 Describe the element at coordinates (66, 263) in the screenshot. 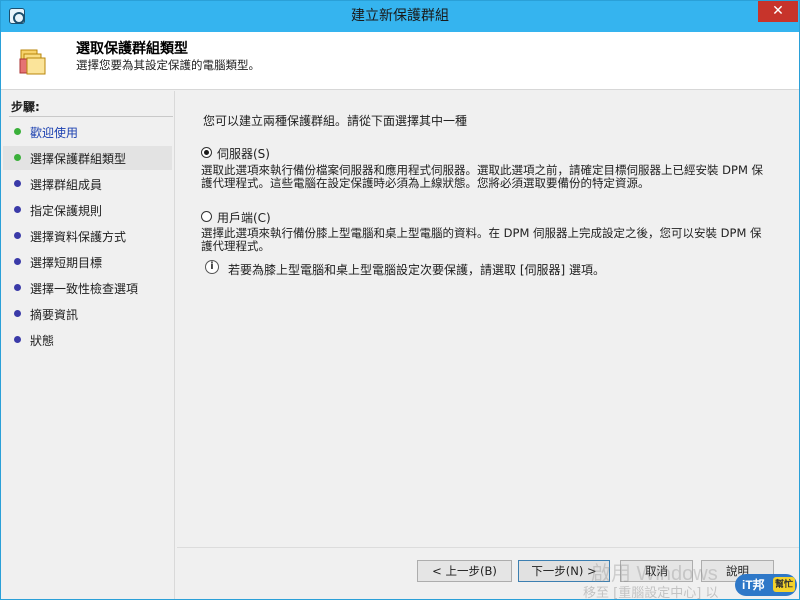

I see `step-label: 選擇短期目標` at that location.